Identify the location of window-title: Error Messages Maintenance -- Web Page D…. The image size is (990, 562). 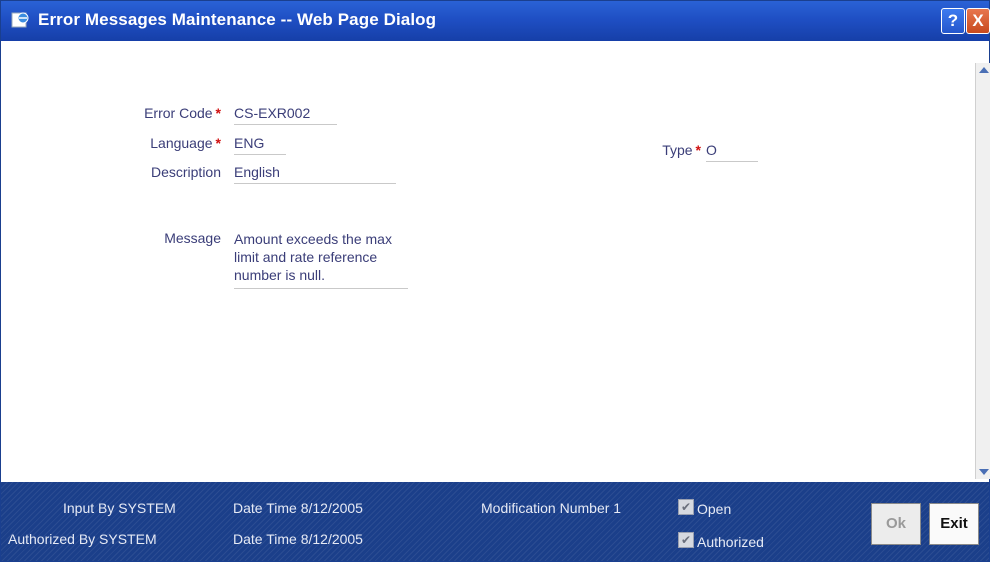
(237, 19).